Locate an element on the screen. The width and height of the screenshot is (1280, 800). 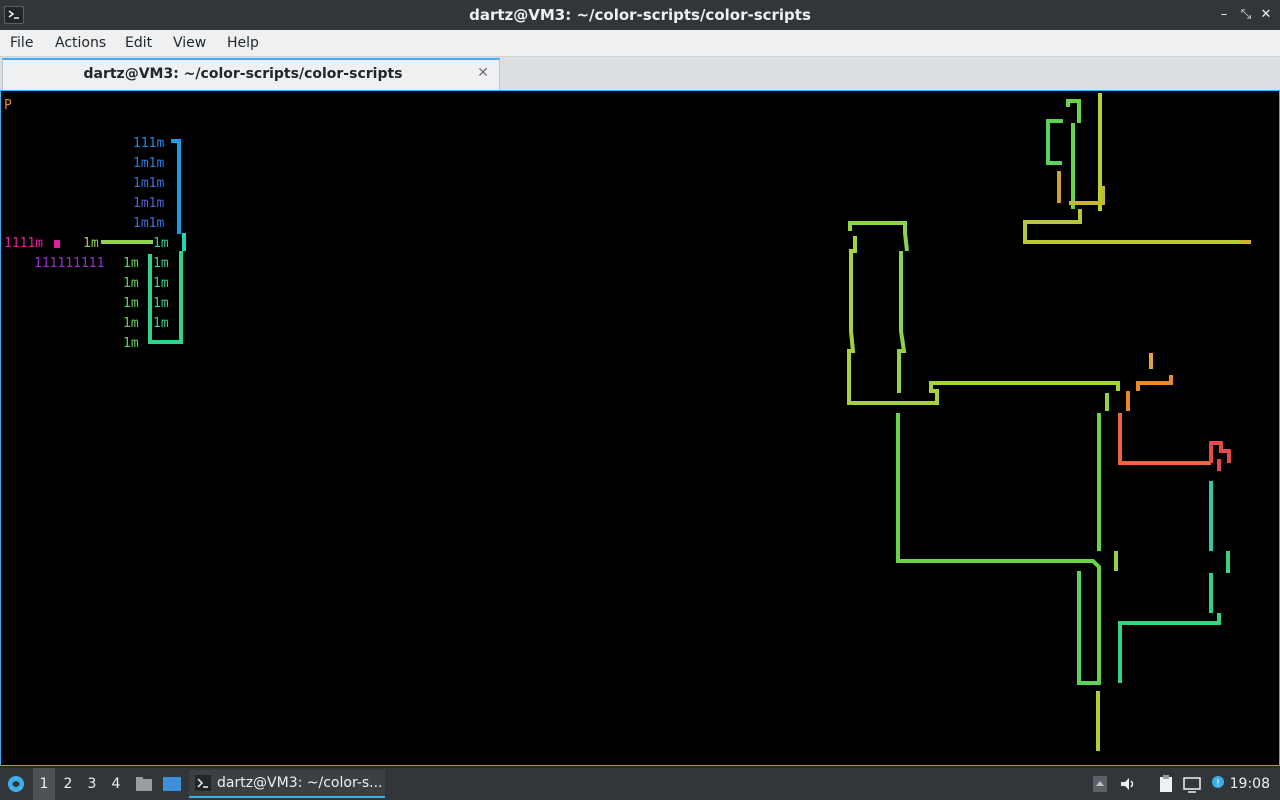
workspace-4: 4 is located at coordinates (116, 784).